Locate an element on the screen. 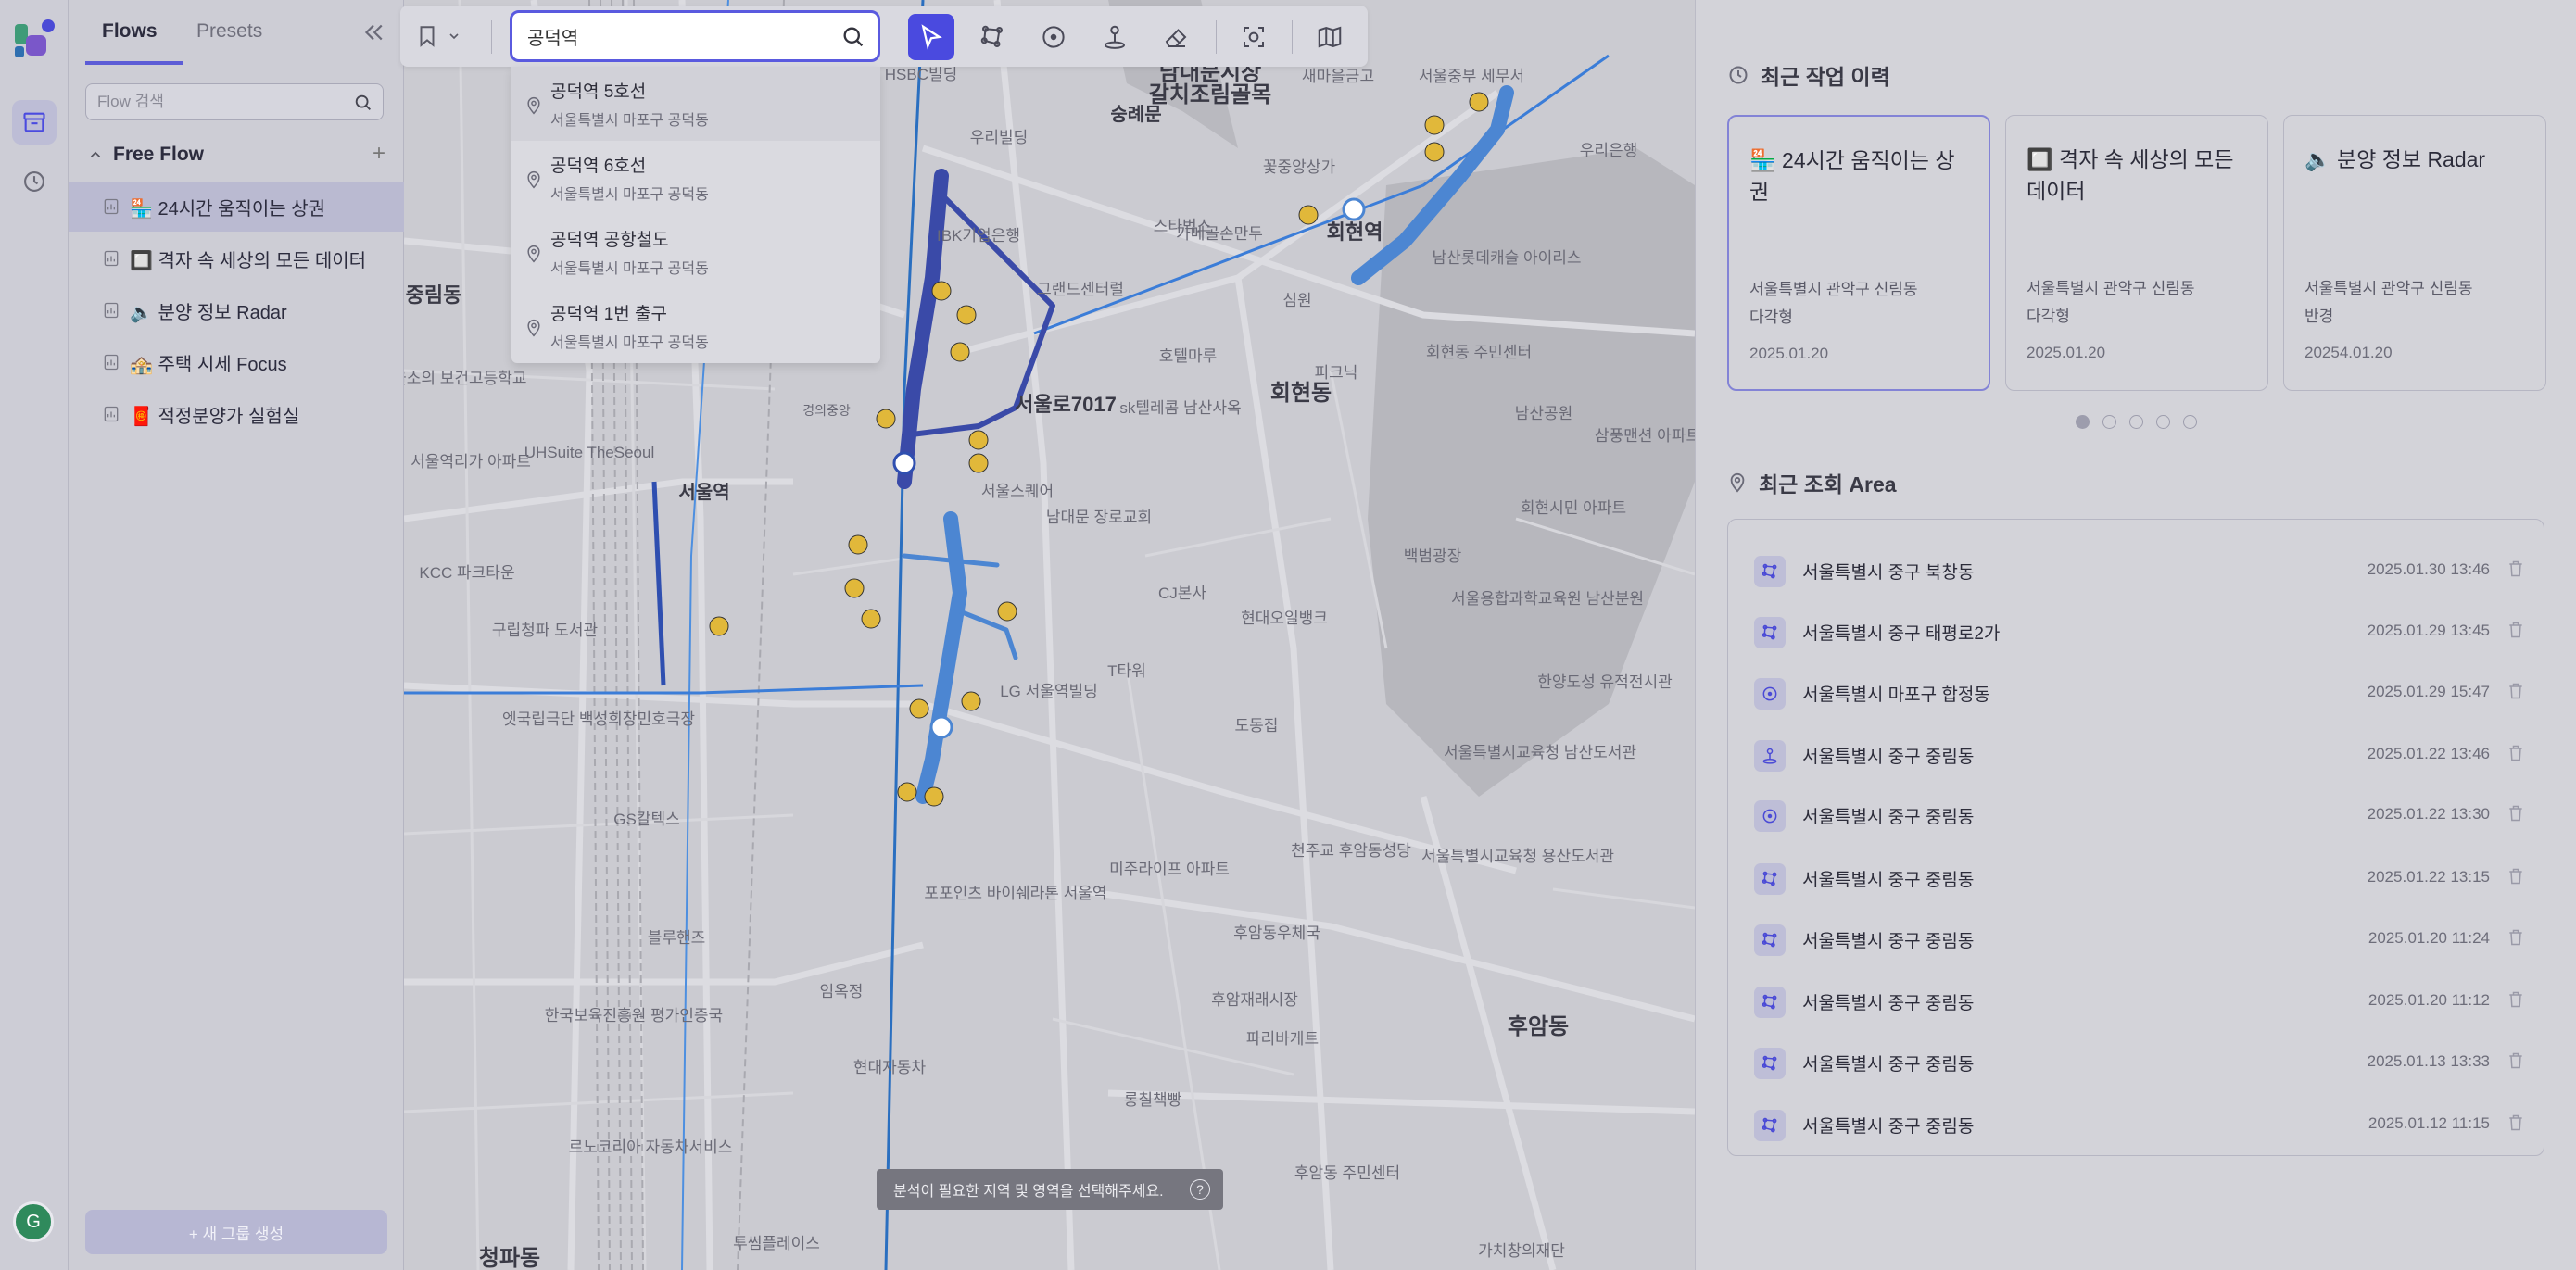 The width and height of the screenshot is (2576, 1270). flow-item: 🏤 주택 시세 Focus is located at coordinates (237, 362).